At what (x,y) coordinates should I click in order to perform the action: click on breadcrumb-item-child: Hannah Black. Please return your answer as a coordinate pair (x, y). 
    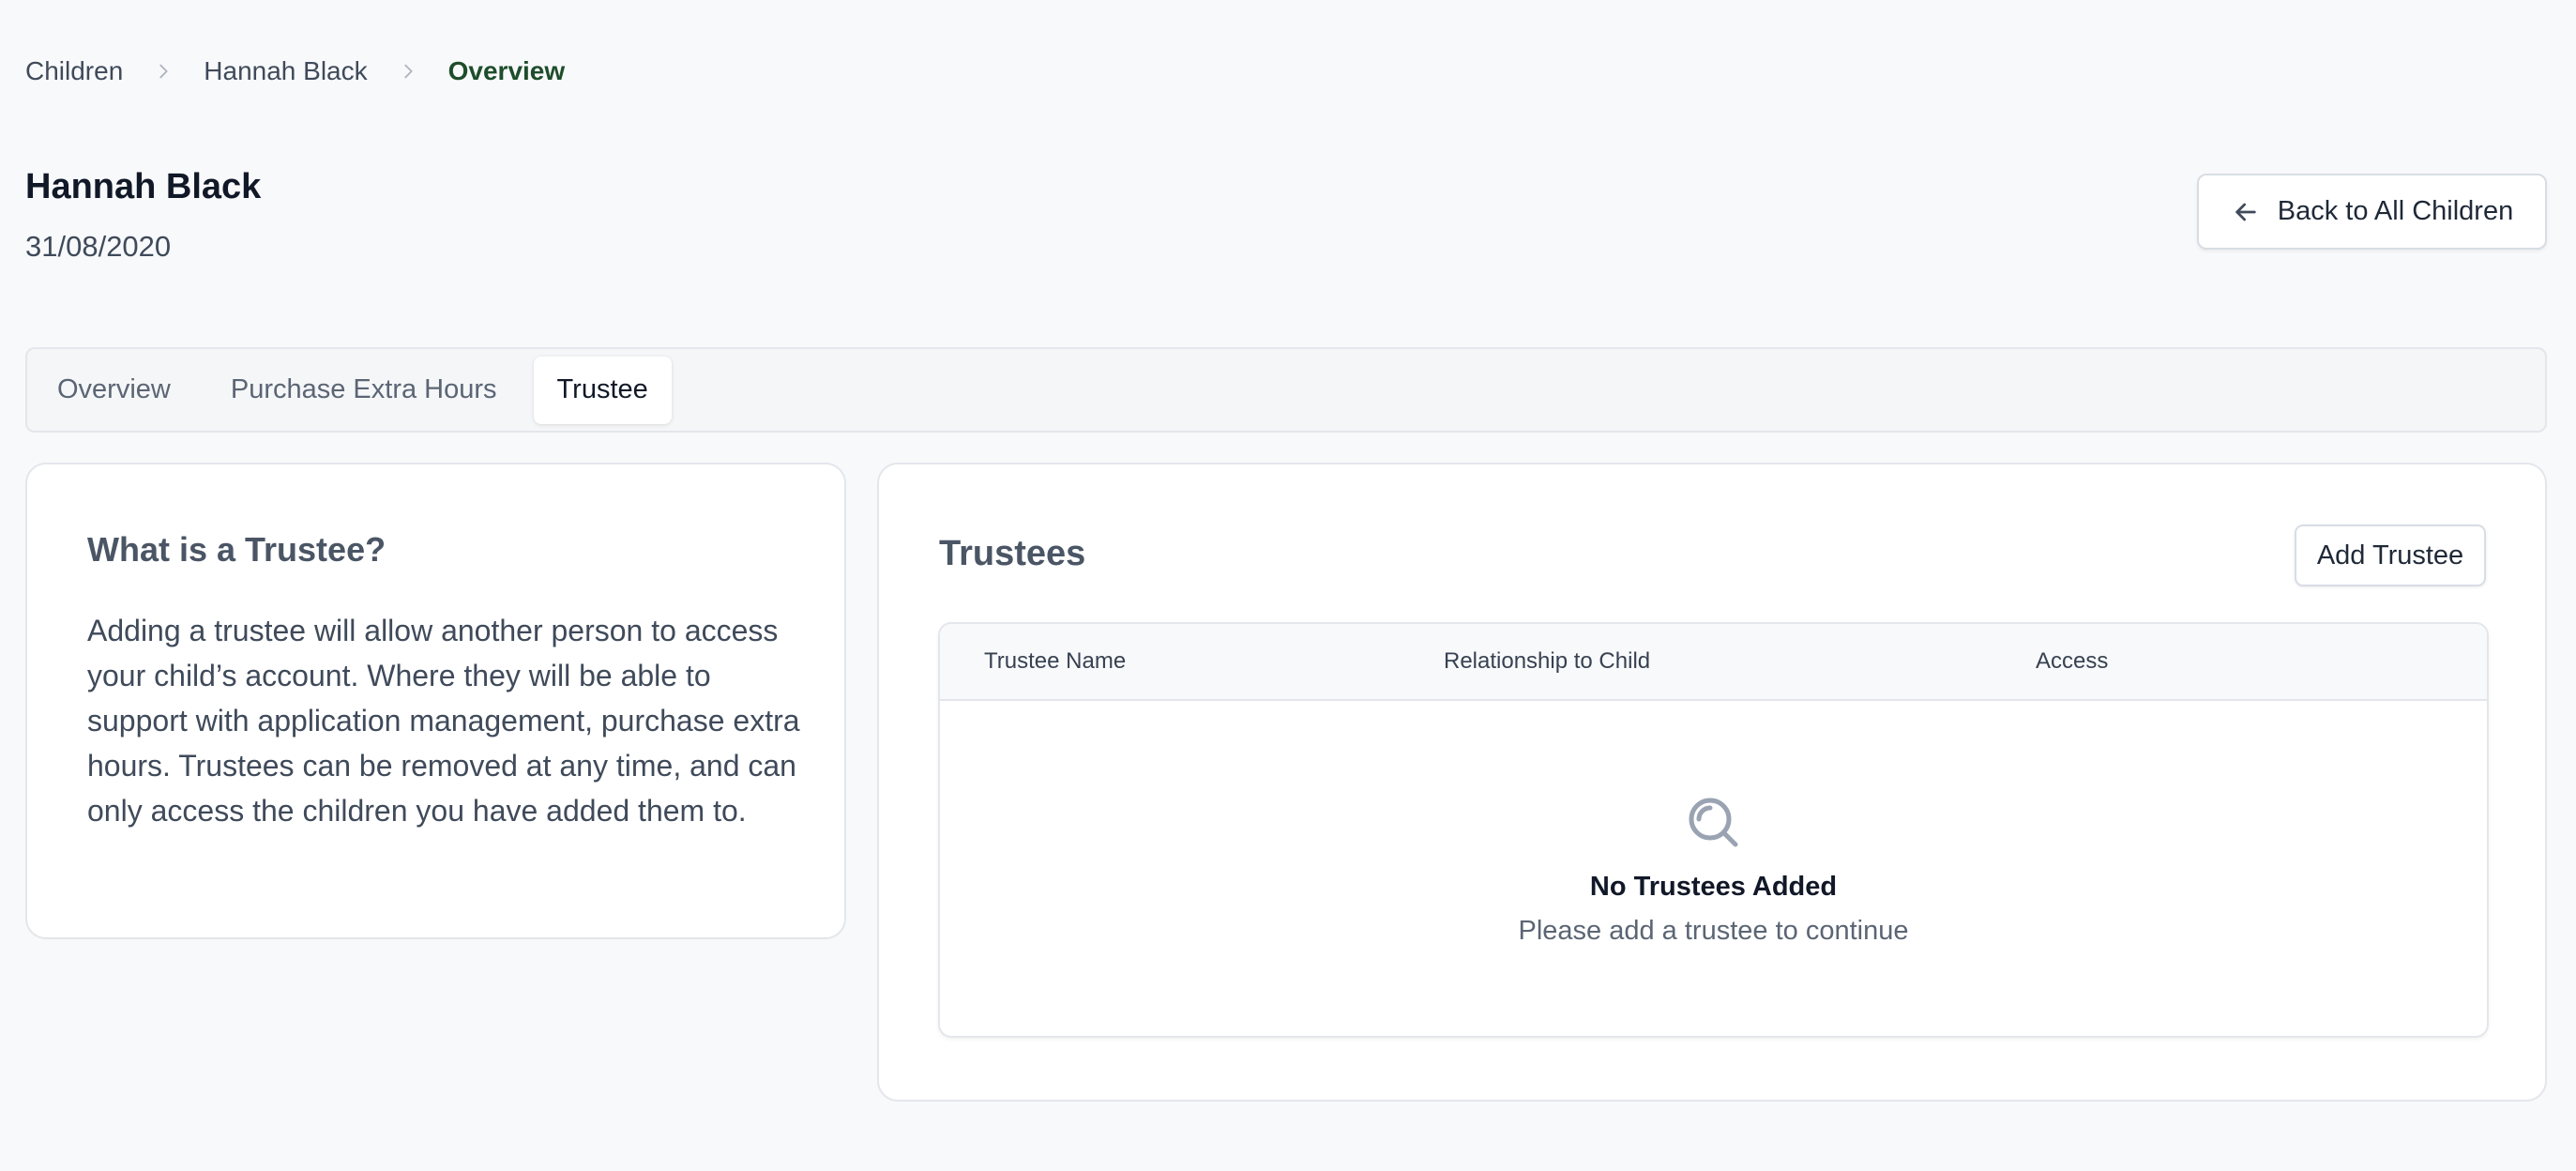
    Looking at the image, I should click on (285, 71).